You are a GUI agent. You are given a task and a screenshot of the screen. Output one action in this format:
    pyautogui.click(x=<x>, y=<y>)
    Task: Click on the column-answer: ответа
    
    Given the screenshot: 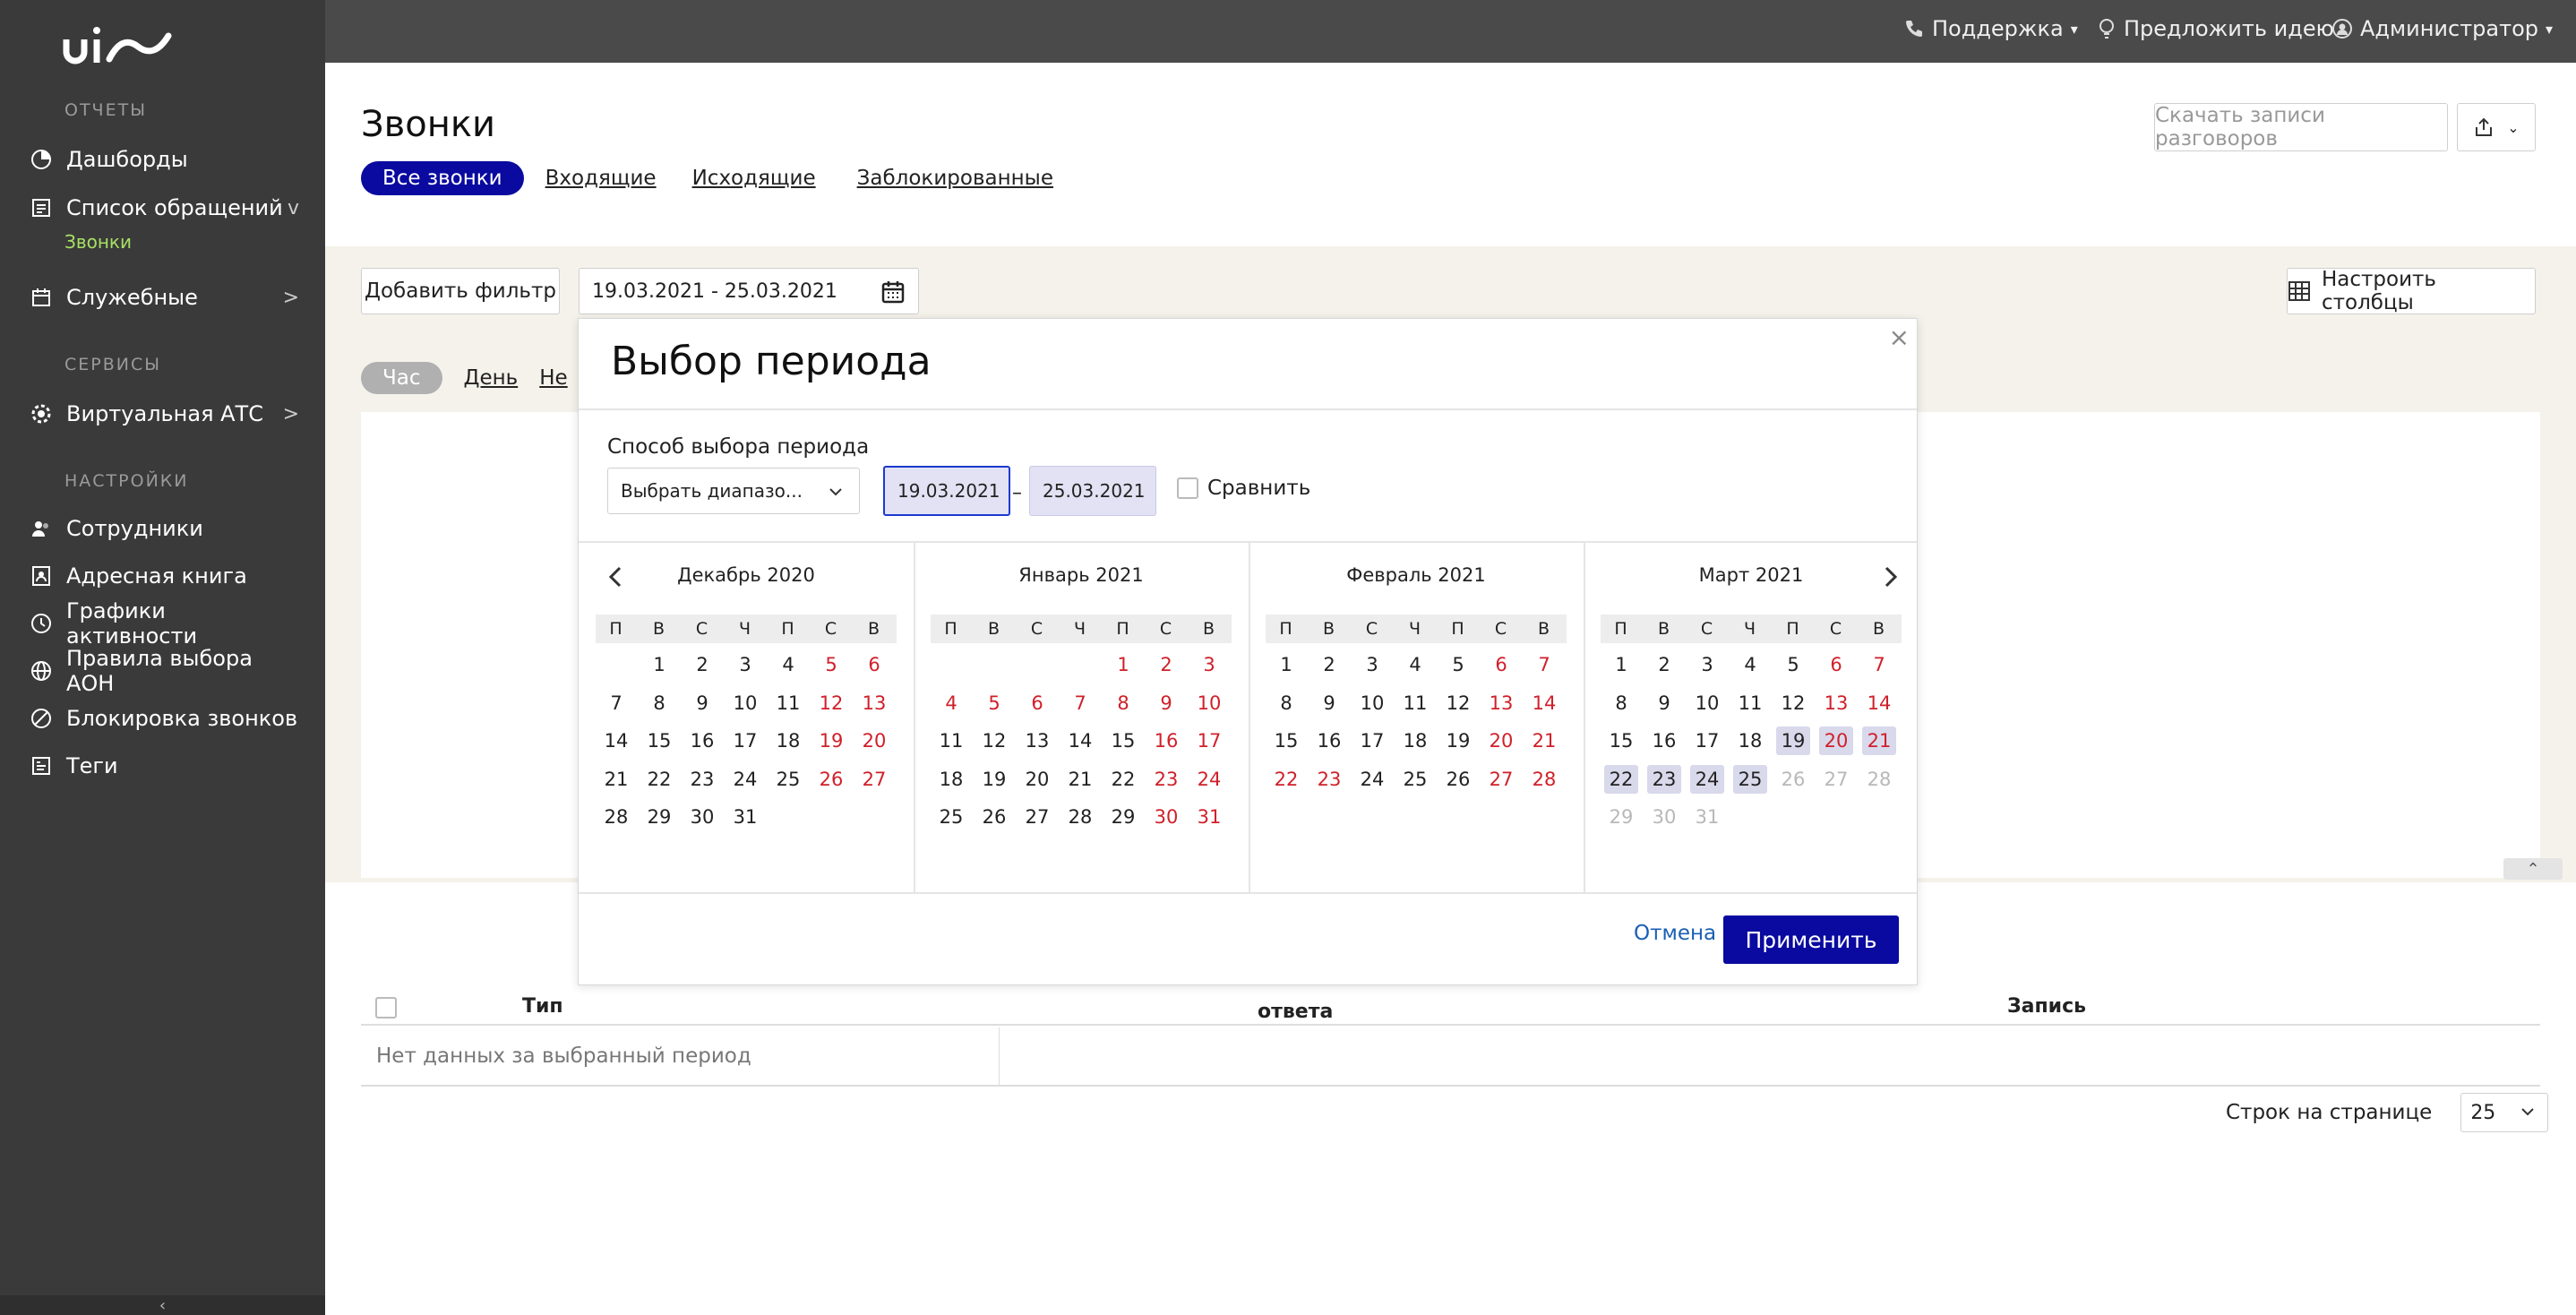 What is the action you would take?
    pyautogui.click(x=1295, y=1012)
    